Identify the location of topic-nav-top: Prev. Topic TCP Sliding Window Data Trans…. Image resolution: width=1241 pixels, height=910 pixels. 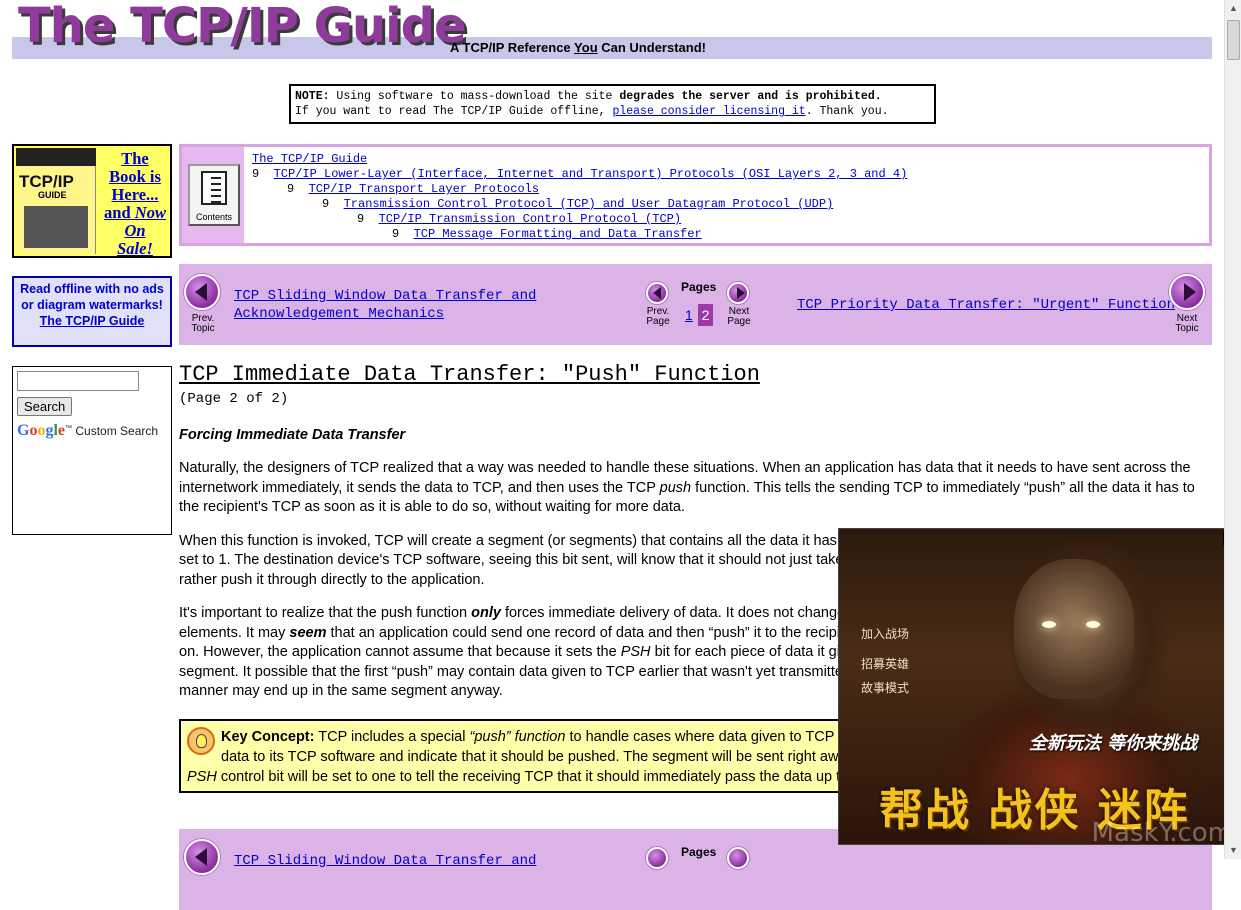
(695, 304).